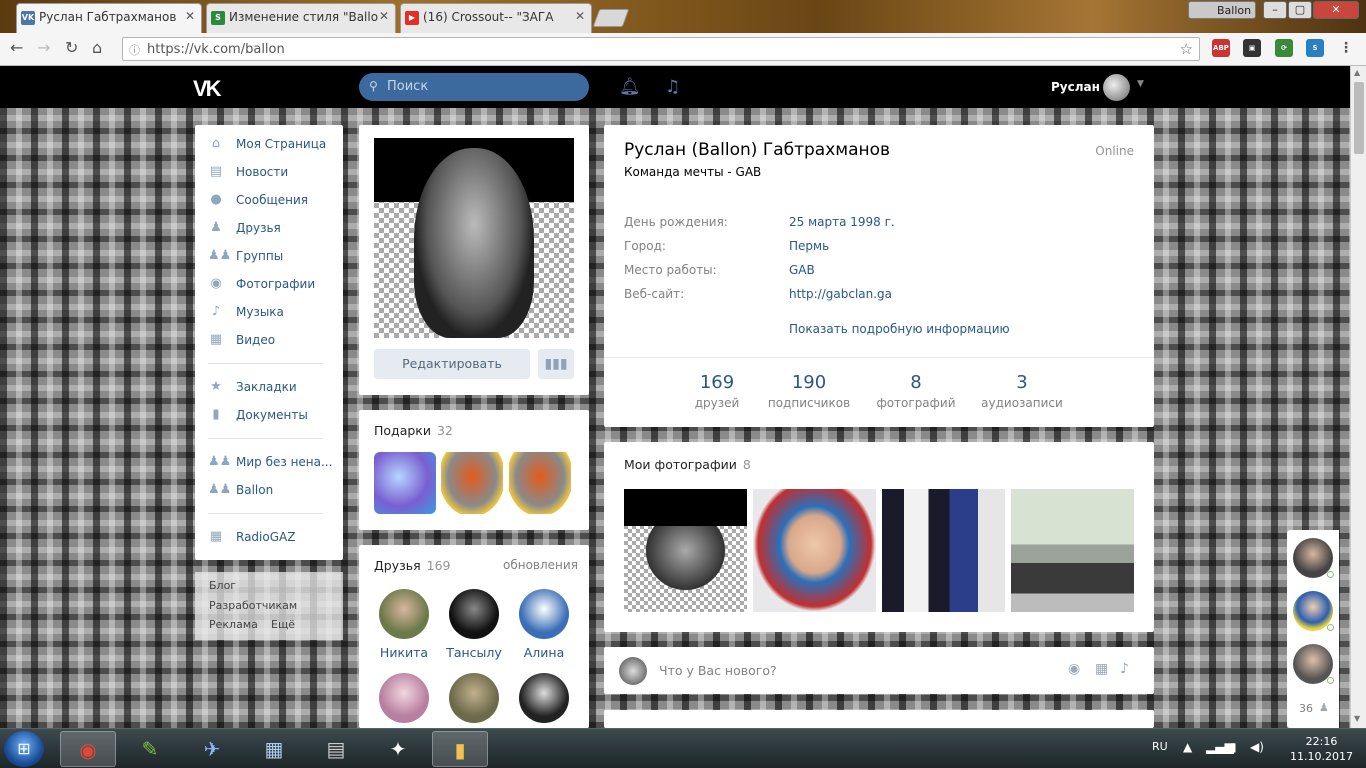 This screenshot has width=1366, height=768. Describe the element at coordinates (1257, 747) in the screenshot. I see `volume-icon: ◀)` at that location.